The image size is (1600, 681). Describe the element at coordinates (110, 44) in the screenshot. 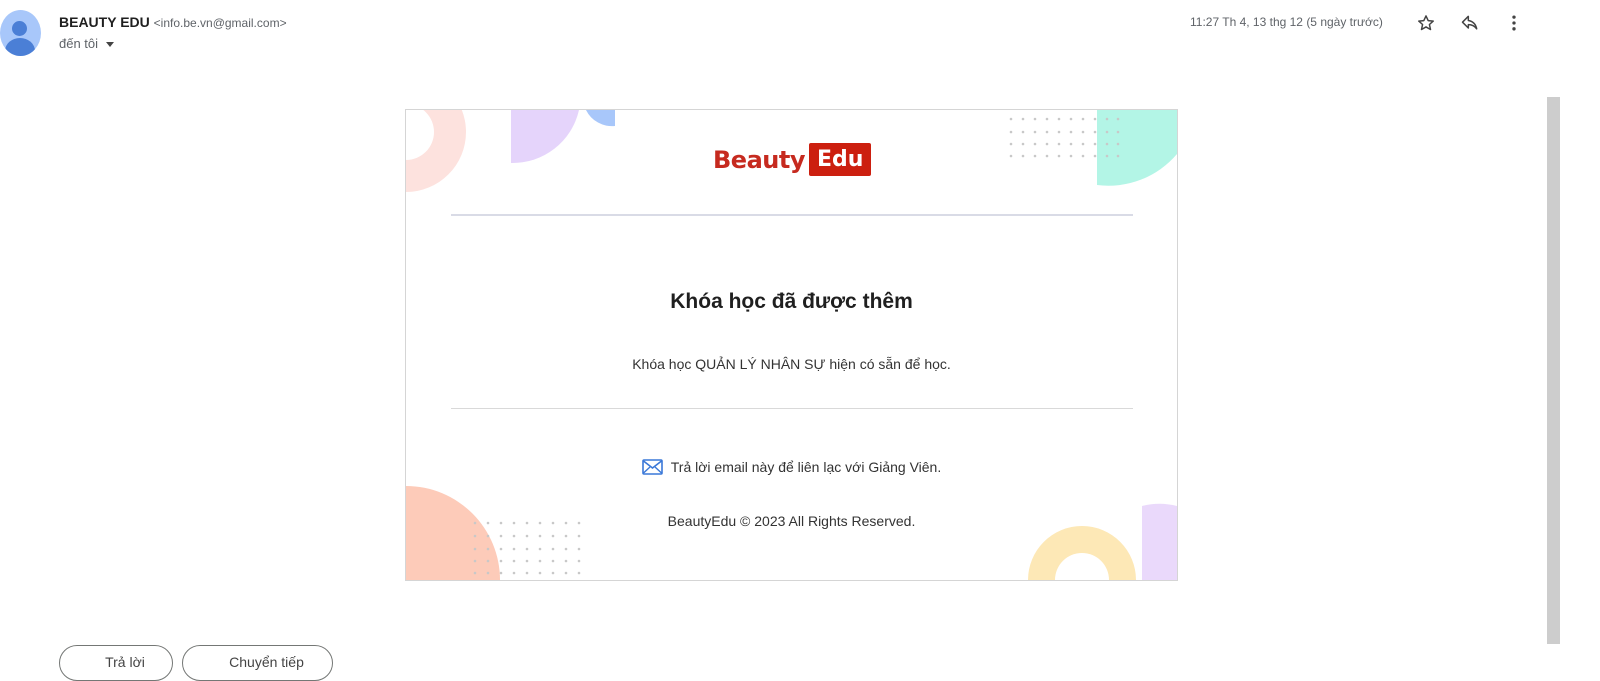

I see `caret-down-icon` at that location.